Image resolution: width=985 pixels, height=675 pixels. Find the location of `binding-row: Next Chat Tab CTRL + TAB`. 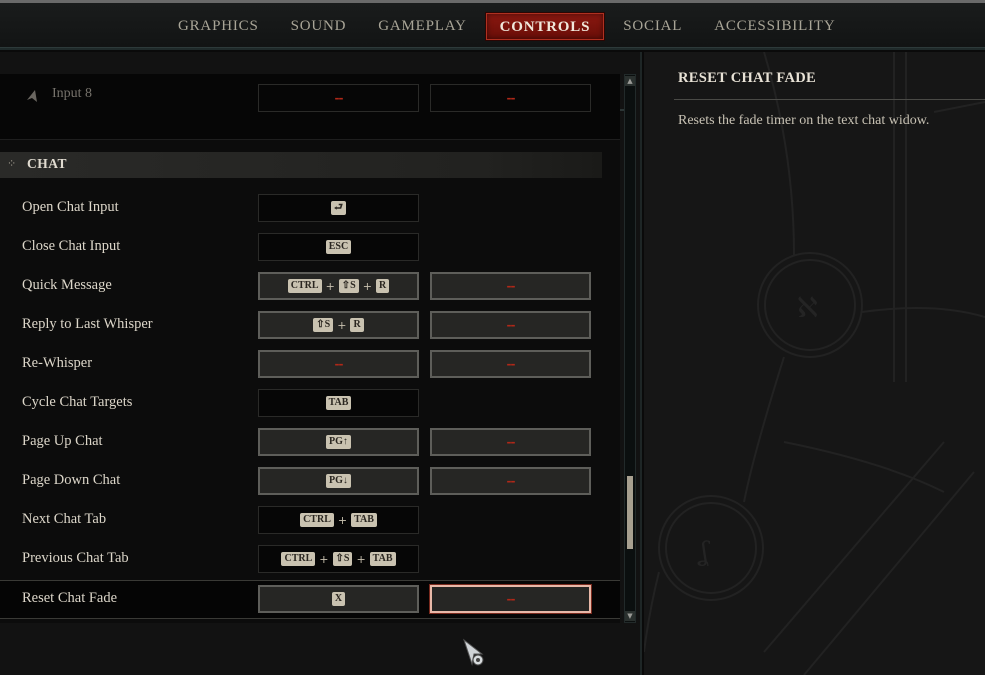

binding-row: Next Chat Tab CTRL + TAB is located at coordinates (310, 521).